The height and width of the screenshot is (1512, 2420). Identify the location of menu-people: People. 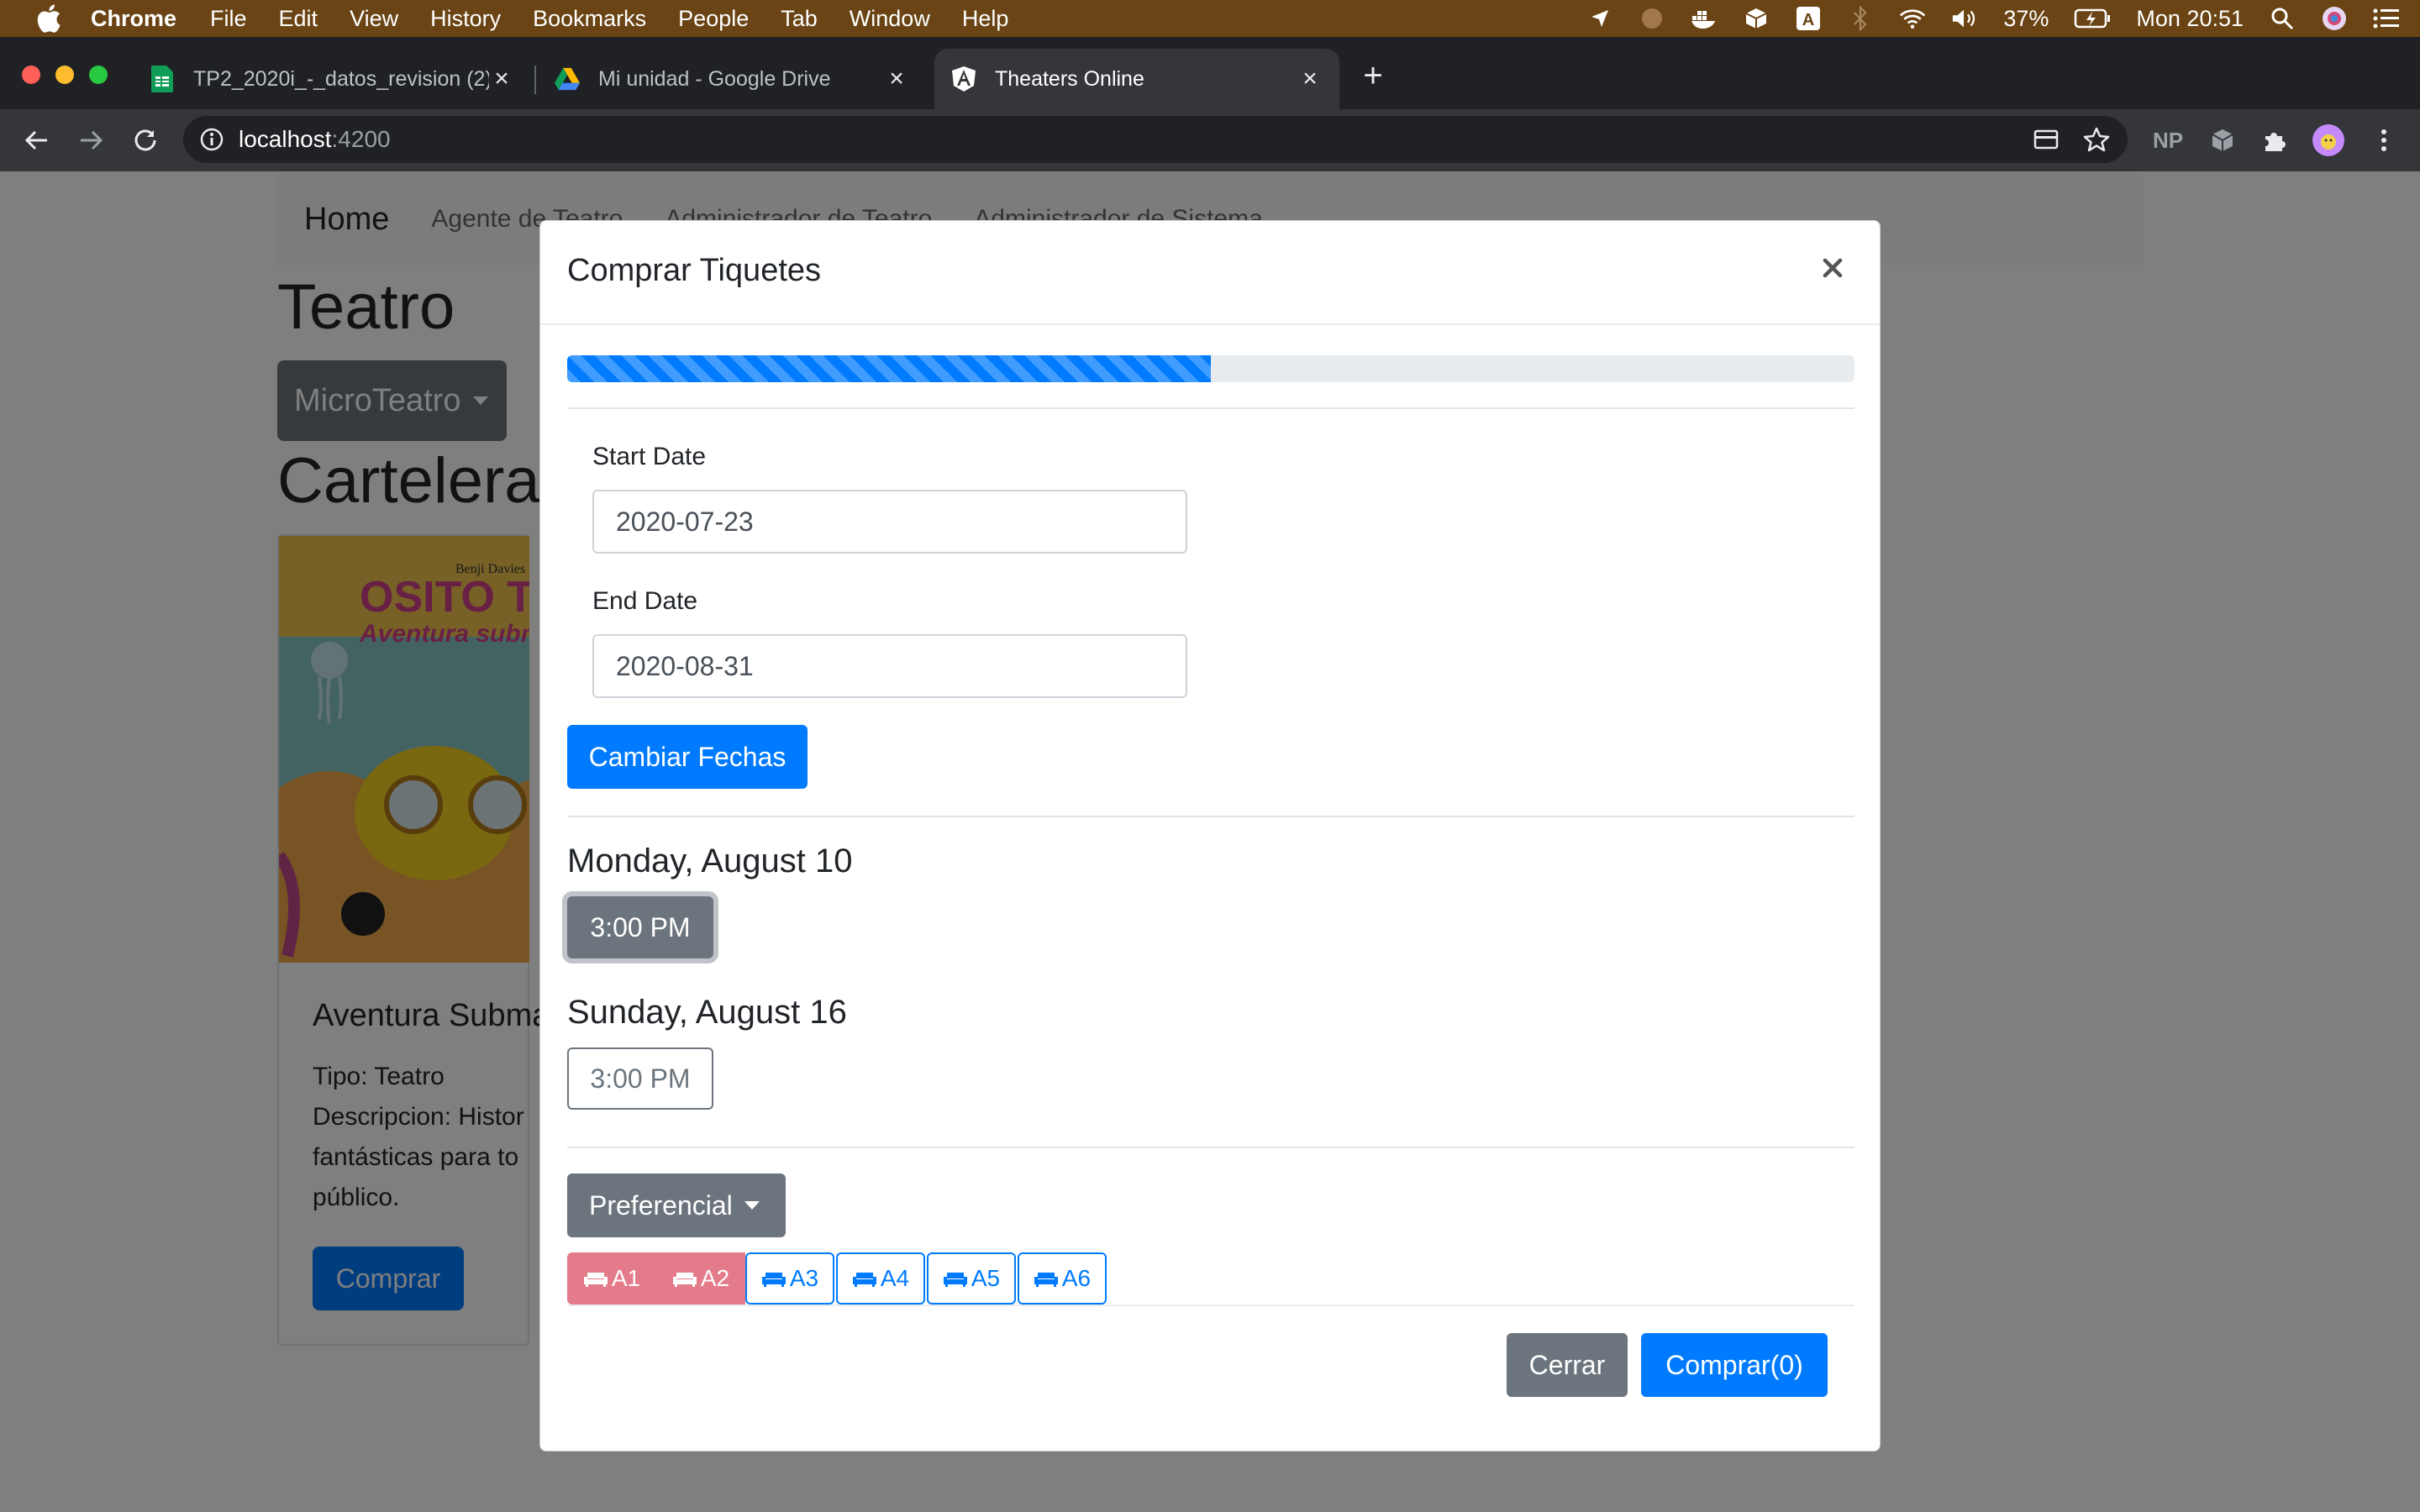
(713, 19).